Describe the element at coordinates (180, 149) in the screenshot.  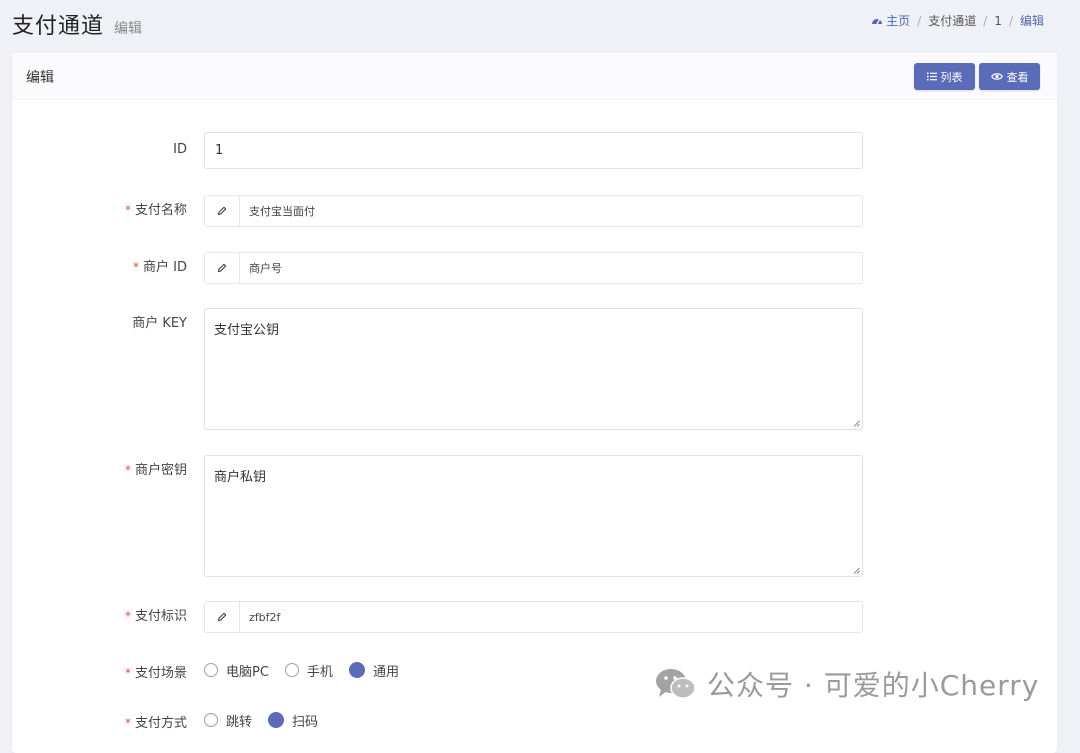
I see `id-label: ID` at that location.